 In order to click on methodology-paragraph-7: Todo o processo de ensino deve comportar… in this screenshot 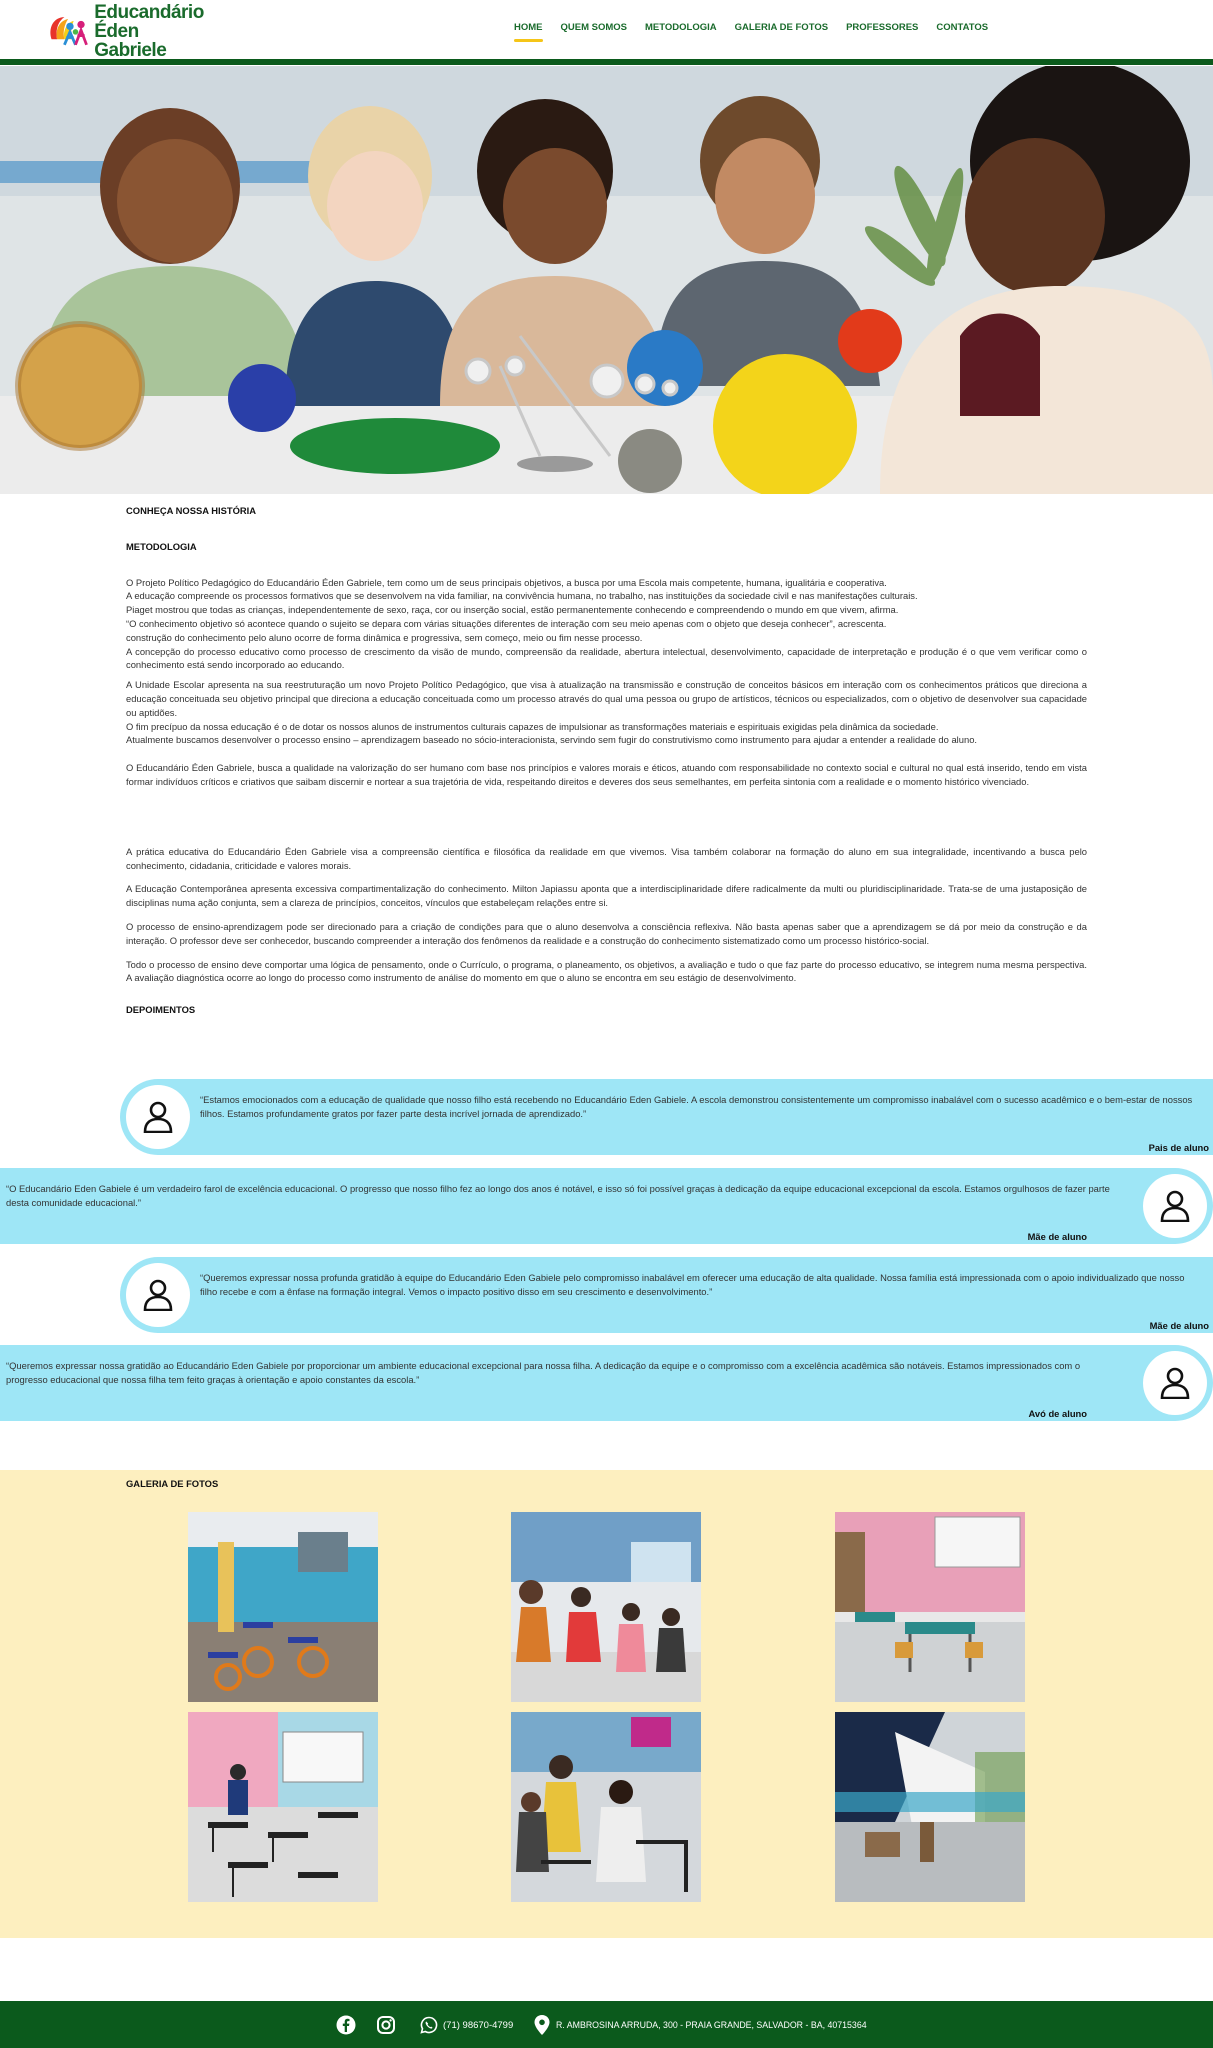, I will do `click(606, 971)`.